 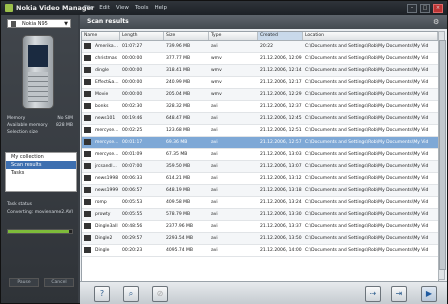 What do you see at coordinates (160, 294) in the screenshot?
I see `stop-icon: ⊘` at bounding box center [160, 294].